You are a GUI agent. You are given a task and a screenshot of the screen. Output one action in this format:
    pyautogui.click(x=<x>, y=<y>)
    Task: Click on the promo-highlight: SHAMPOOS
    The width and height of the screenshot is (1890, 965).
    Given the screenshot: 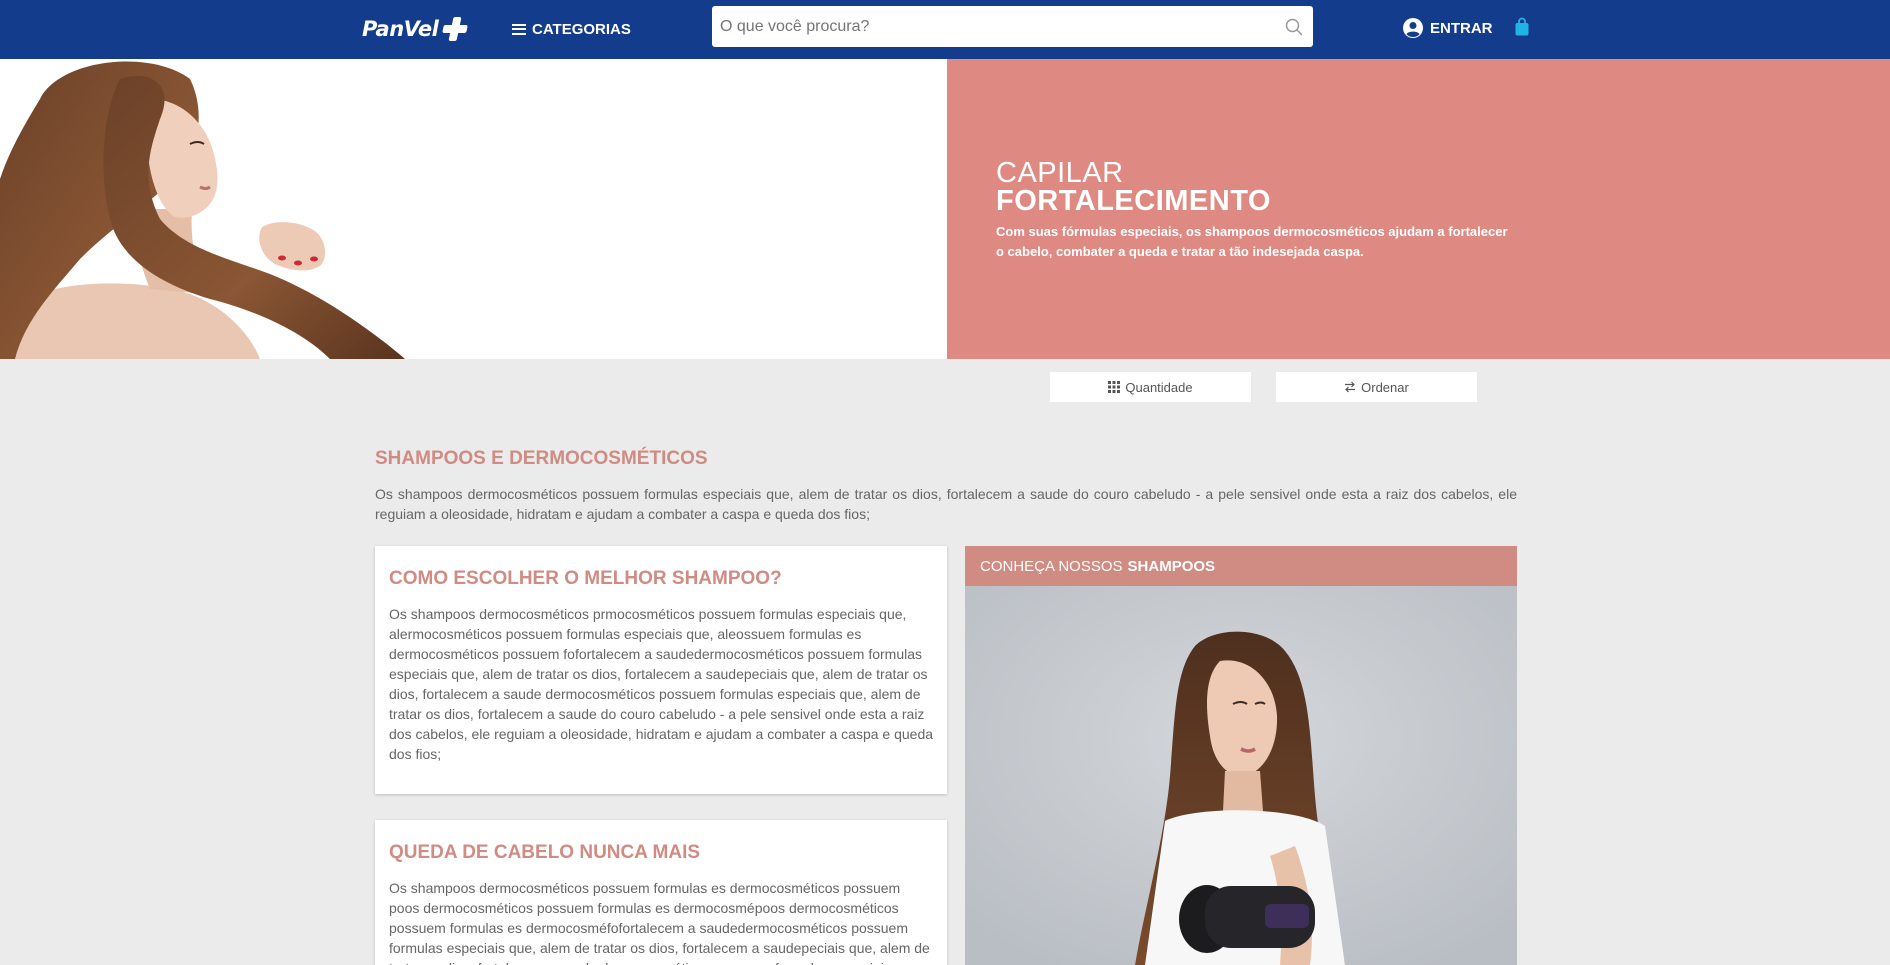 What is the action you would take?
    pyautogui.click(x=1171, y=566)
    